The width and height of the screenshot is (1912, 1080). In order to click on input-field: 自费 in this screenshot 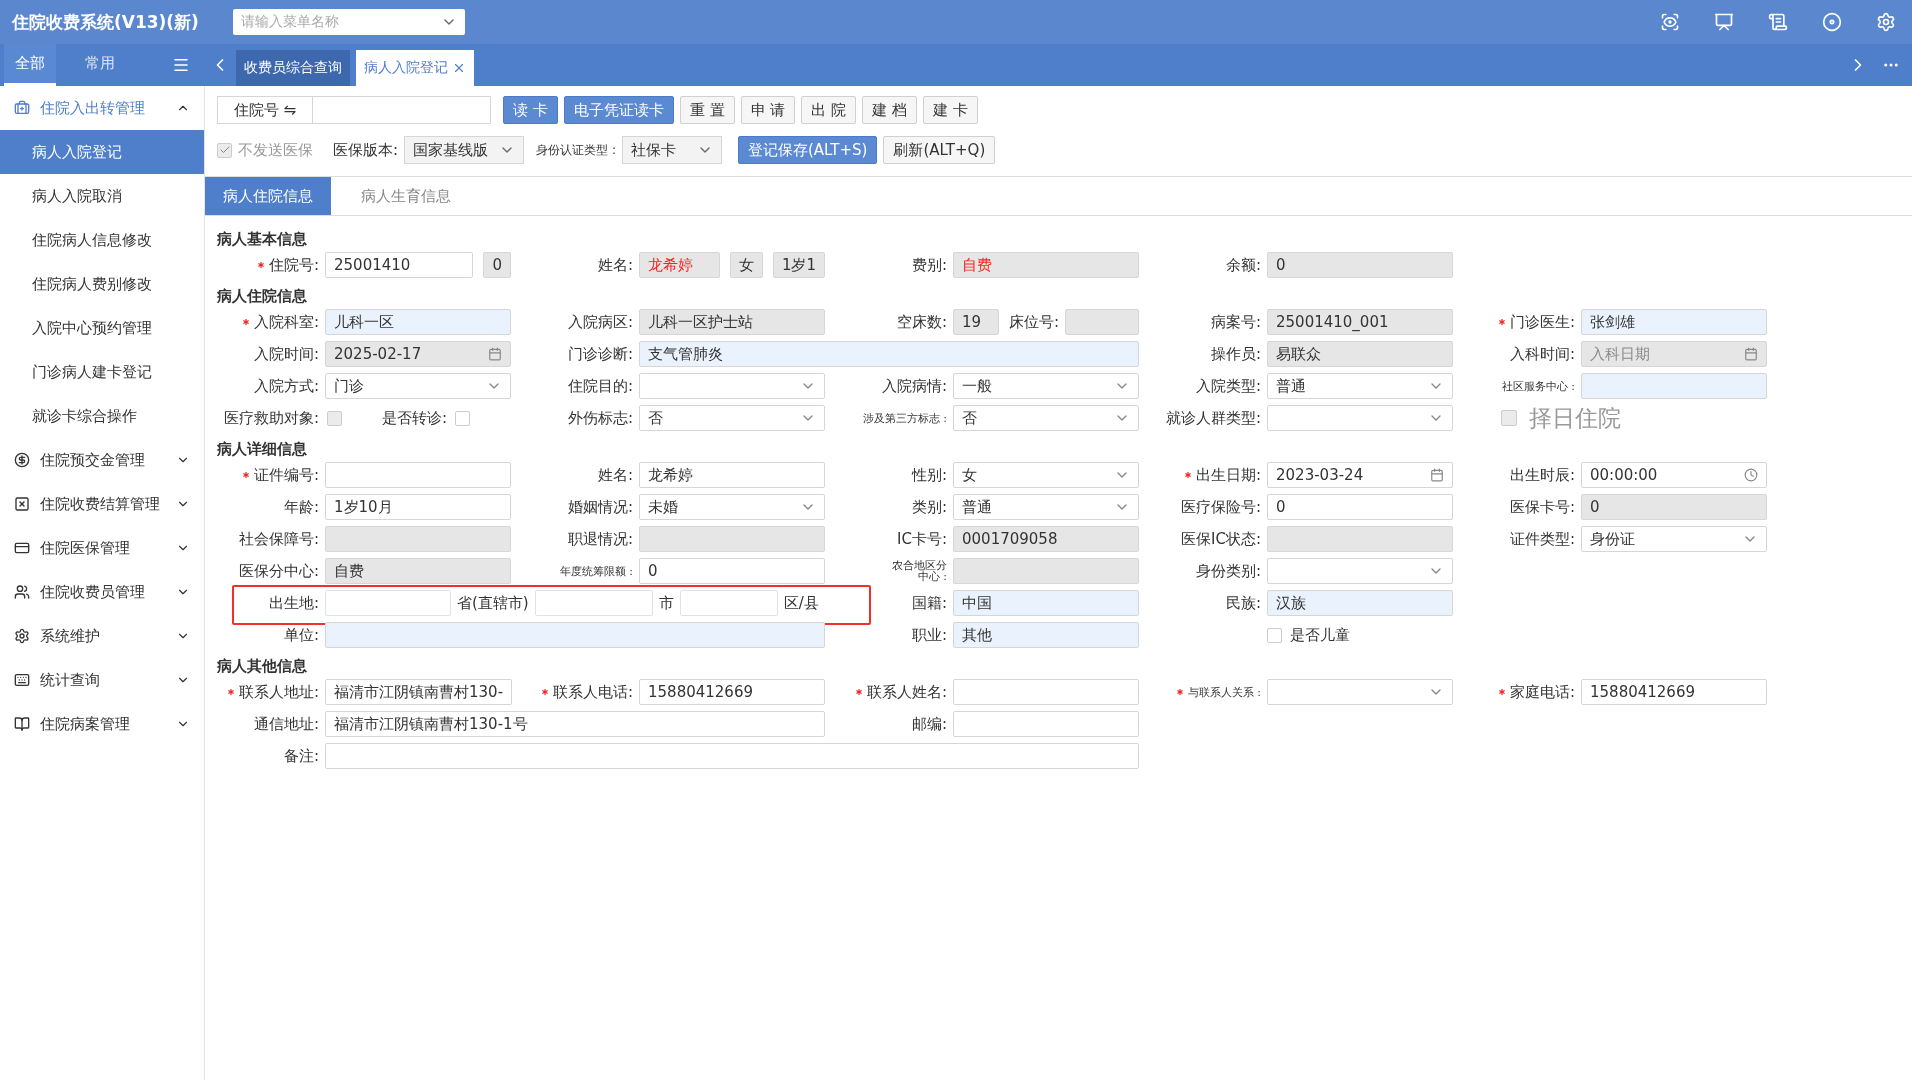, I will do `click(418, 571)`.